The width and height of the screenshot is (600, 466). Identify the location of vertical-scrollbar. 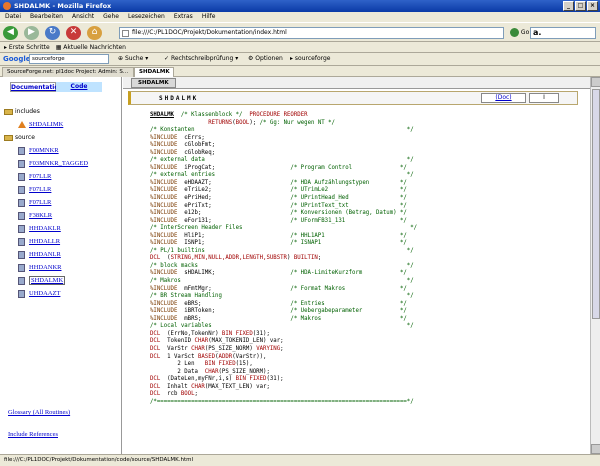
(595, 265).